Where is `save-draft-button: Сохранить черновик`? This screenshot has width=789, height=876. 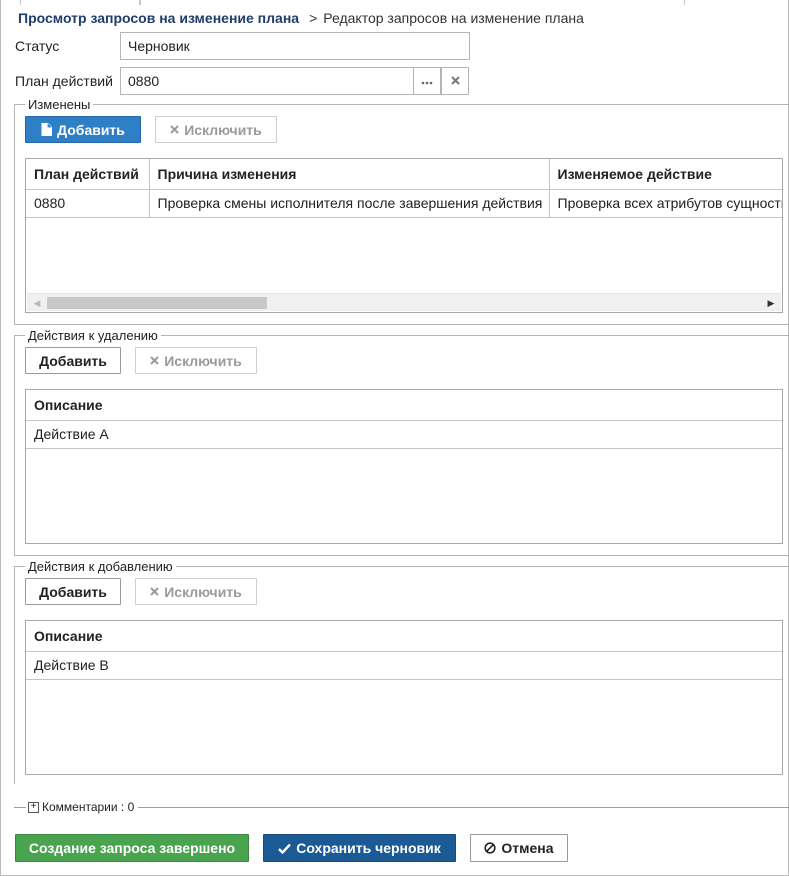
save-draft-button: Сохранить черновик is located at coordinates (359, 848).